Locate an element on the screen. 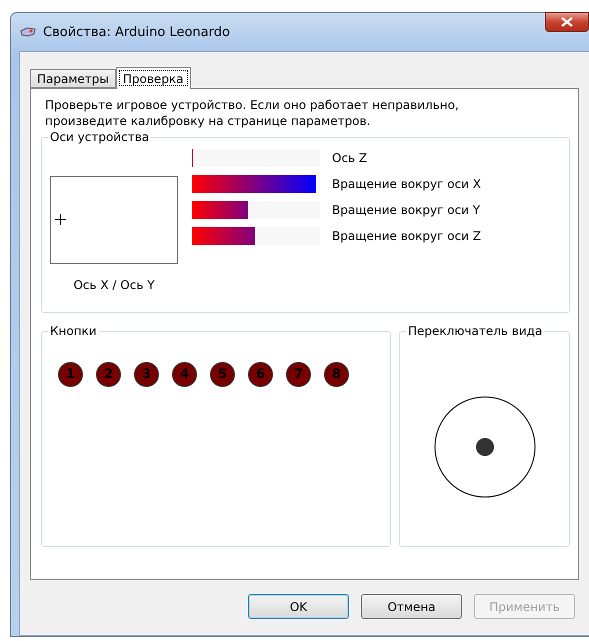 This screenshot has height=641, width=589. button-indicator: 3 is located at coordinates (146, 374).